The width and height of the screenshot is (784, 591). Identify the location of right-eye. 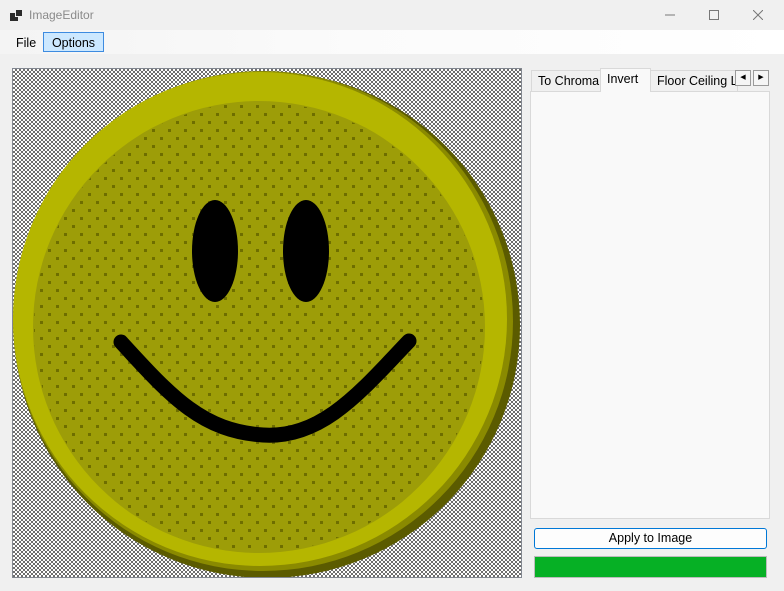
(306, 251).